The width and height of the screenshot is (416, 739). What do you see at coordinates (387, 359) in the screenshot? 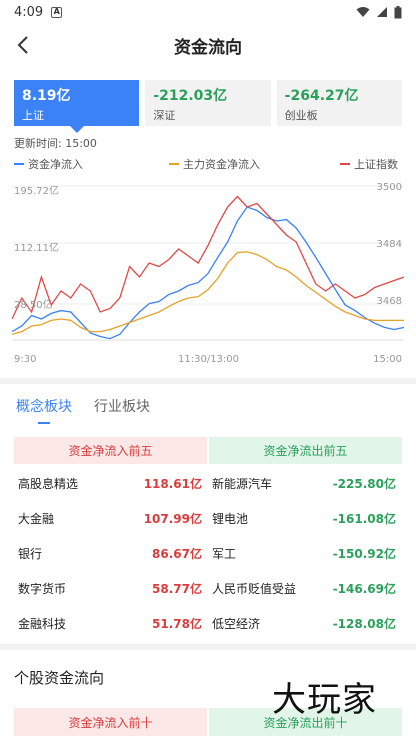
I see `x-tick-end: 15:00` at bounding box center [387, 359].